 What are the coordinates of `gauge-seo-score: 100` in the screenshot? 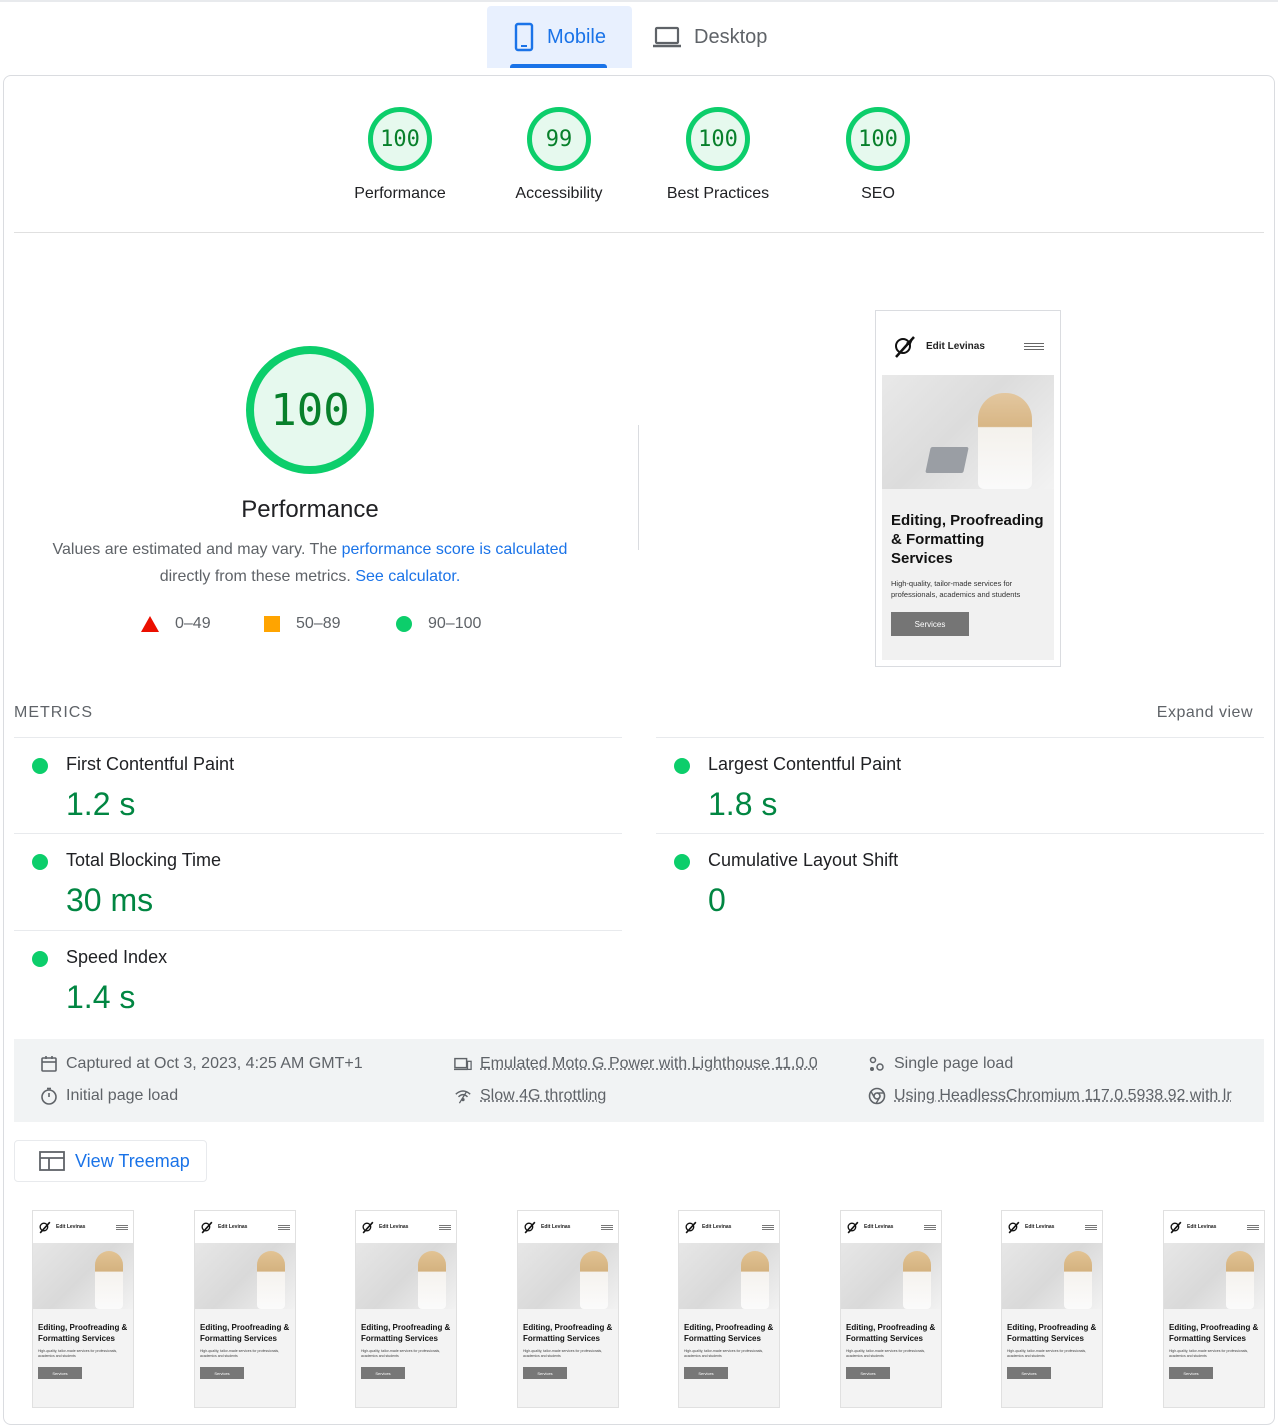 It's located at (878, 139).